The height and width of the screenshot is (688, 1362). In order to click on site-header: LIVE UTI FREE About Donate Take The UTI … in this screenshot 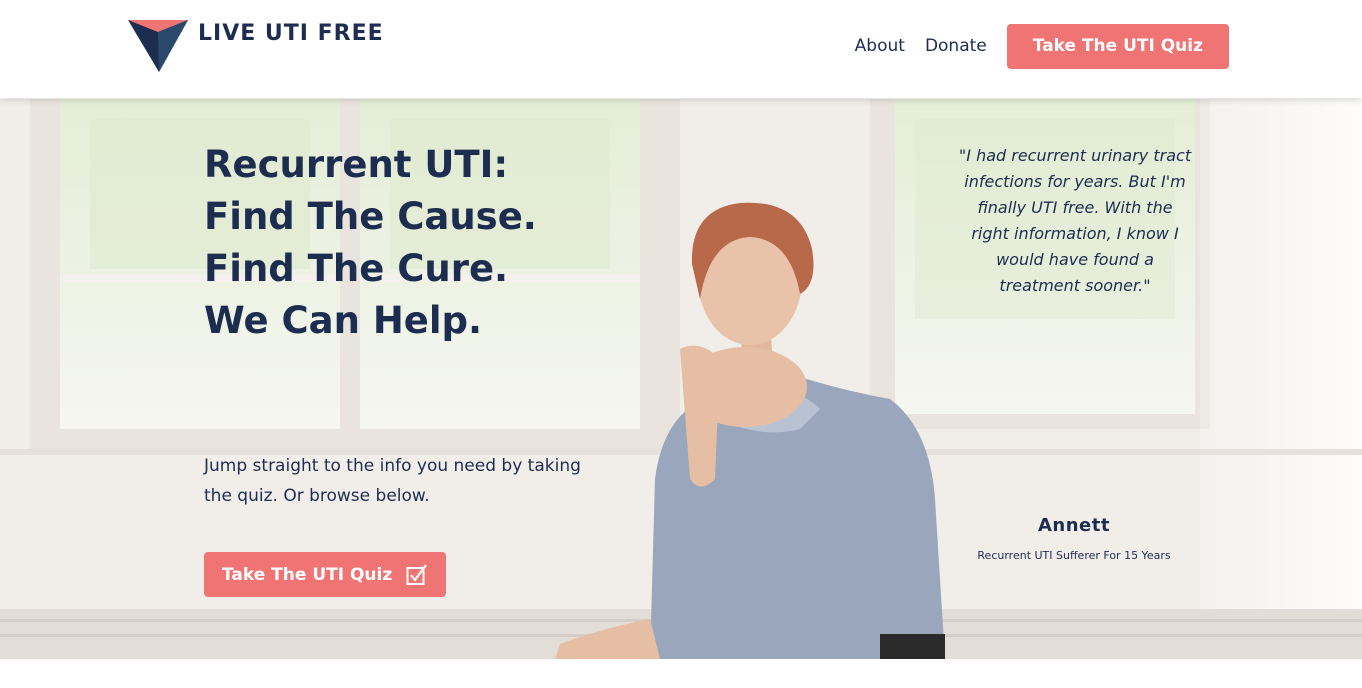, I will do `click(681, 49)`.